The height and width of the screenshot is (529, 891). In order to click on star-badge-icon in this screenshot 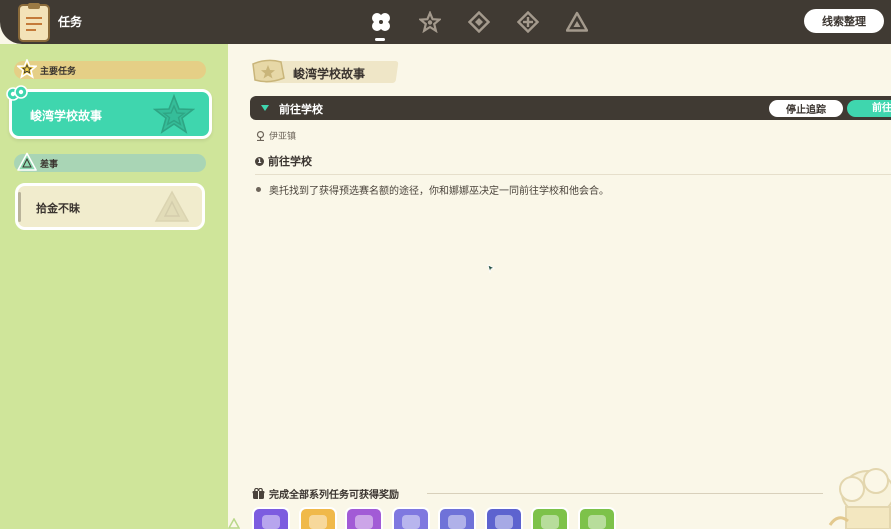, I will do `click(27, 69)`.